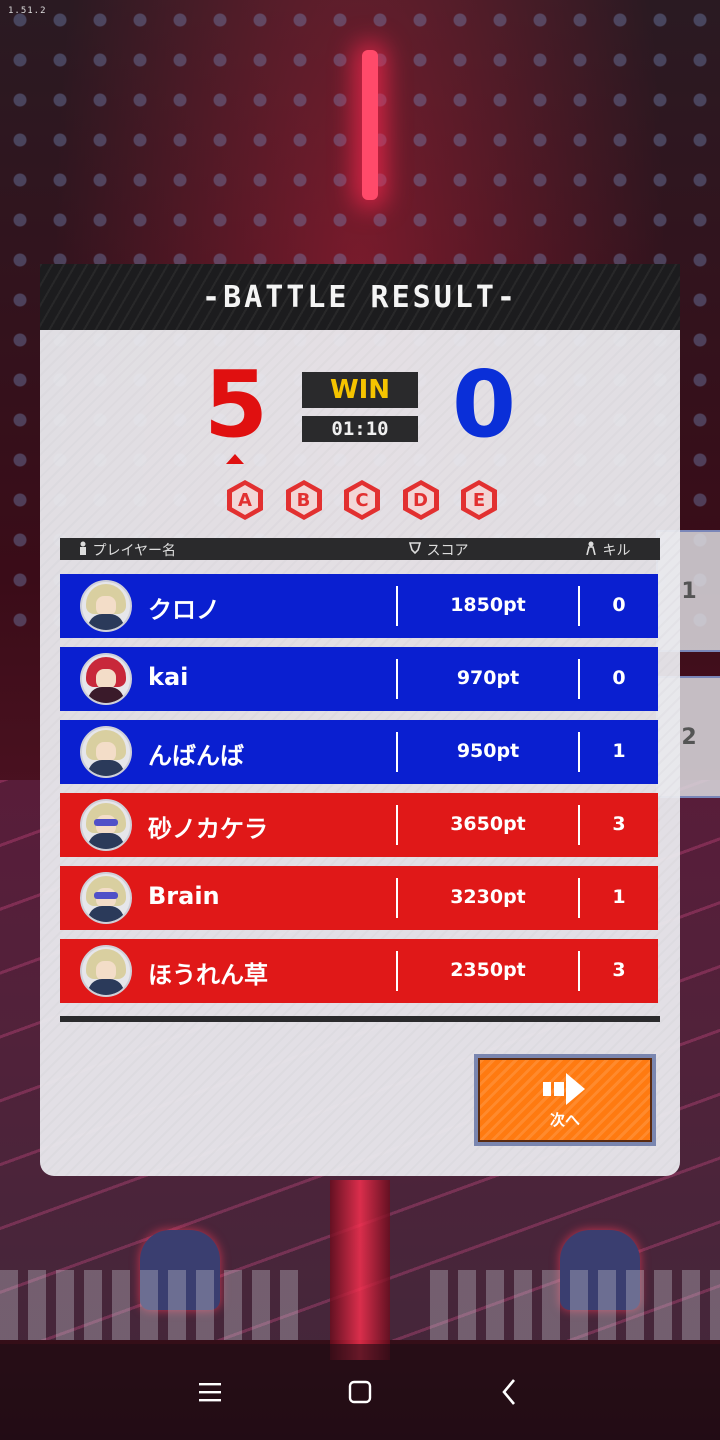  Describe the element at coordinates (304, 500) in the screenshot. I see `capture-point-b: B` at that location.